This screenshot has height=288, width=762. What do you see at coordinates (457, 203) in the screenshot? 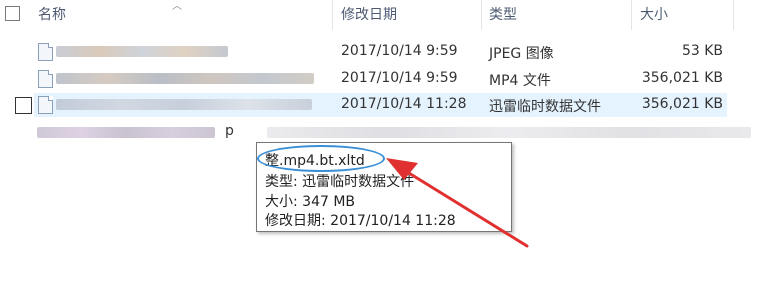
I see `annotation-arrow-icon` at bounding box center [457, 203].